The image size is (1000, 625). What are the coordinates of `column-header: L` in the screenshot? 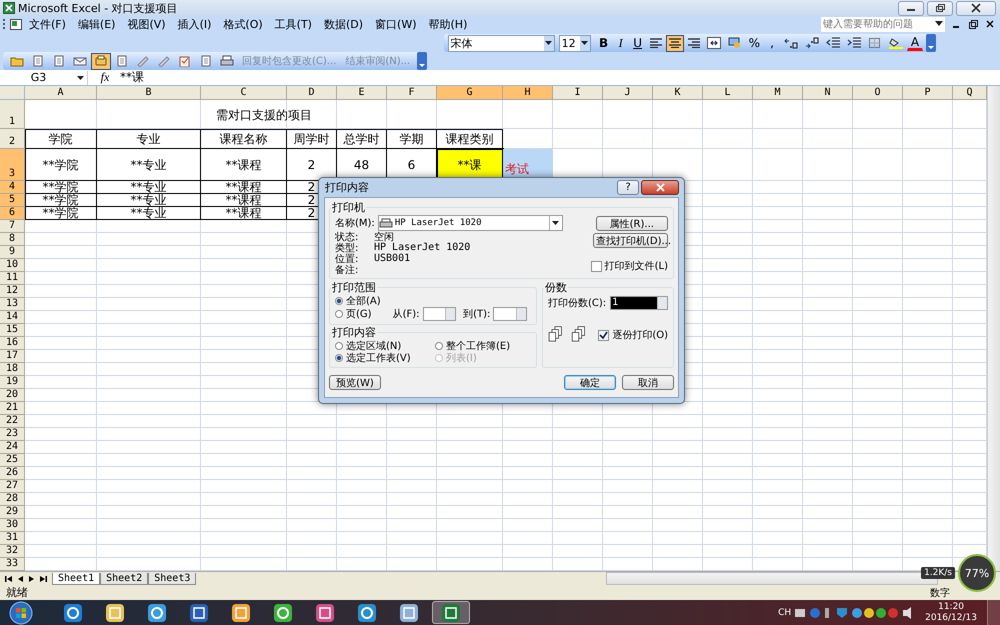 It's located at (728, 93).